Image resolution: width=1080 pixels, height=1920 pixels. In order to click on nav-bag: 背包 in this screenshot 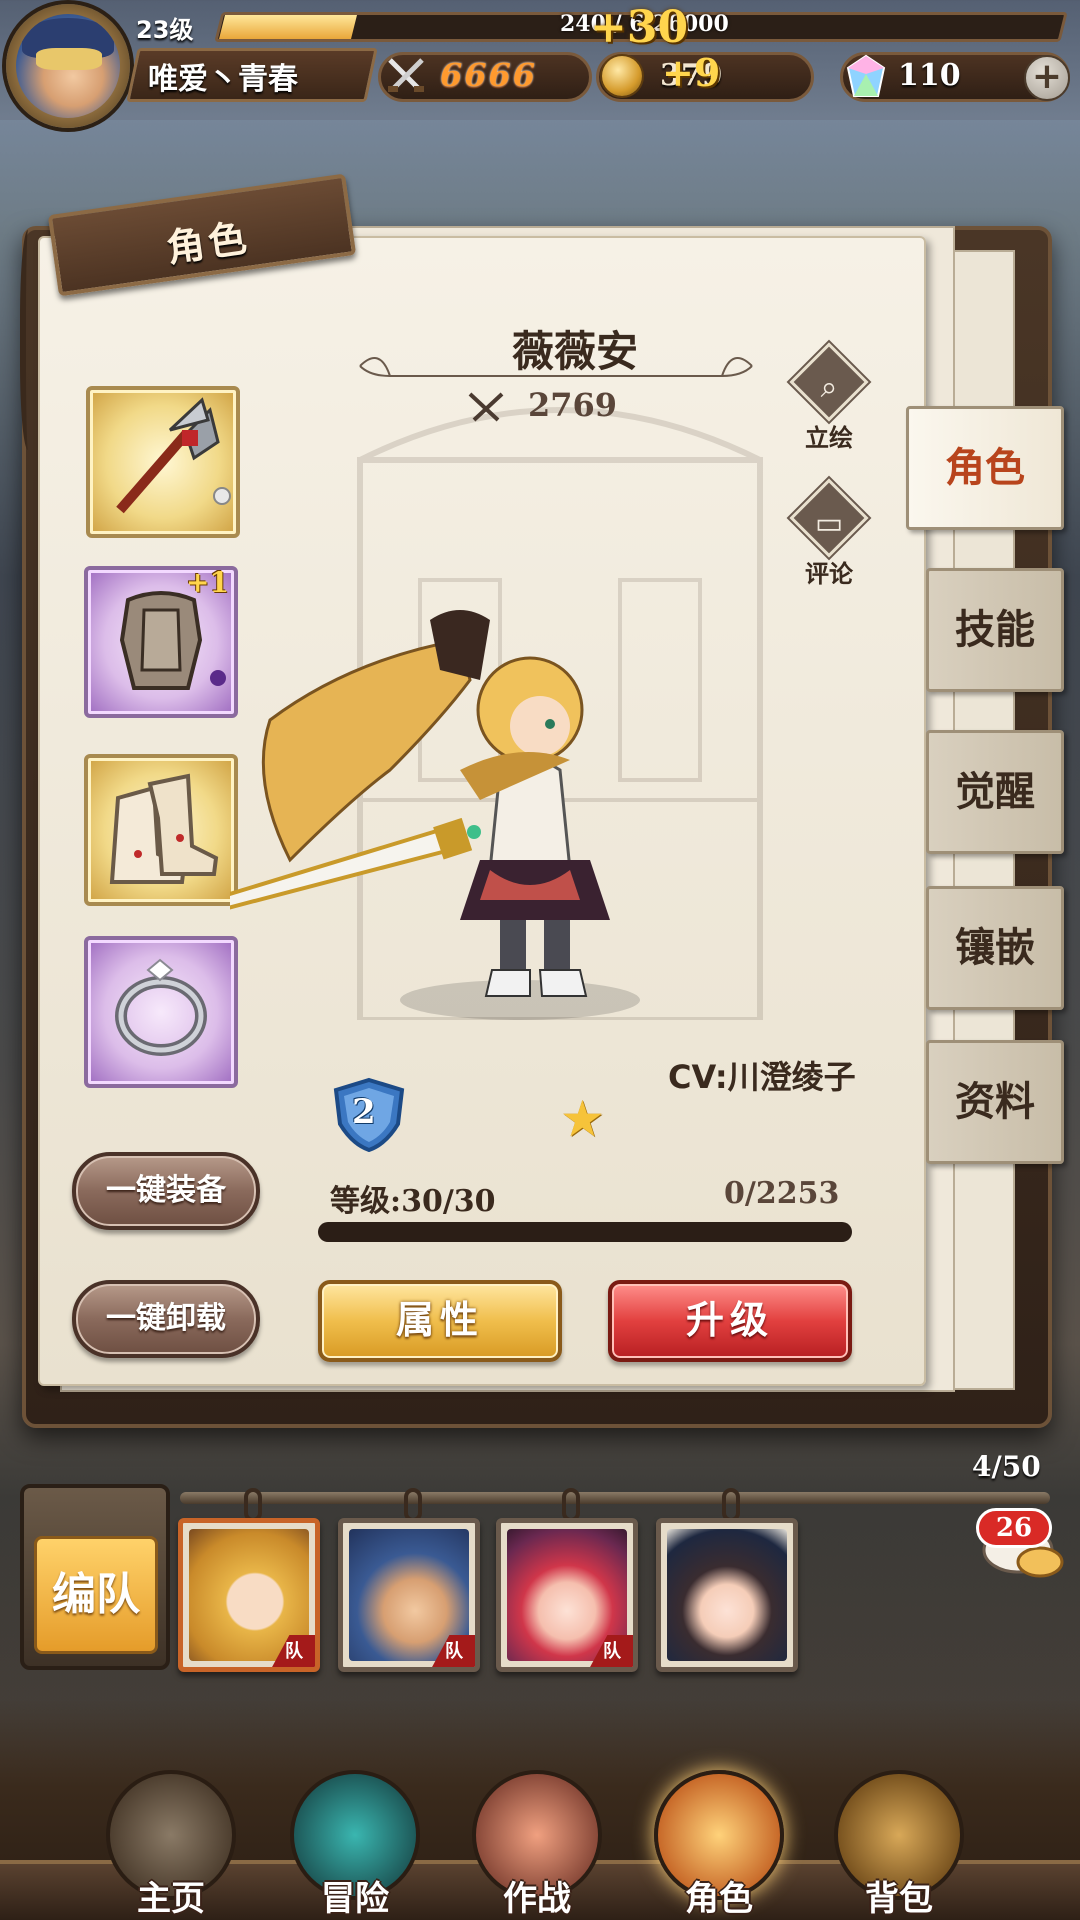, I will do `click(899, 1815)`.